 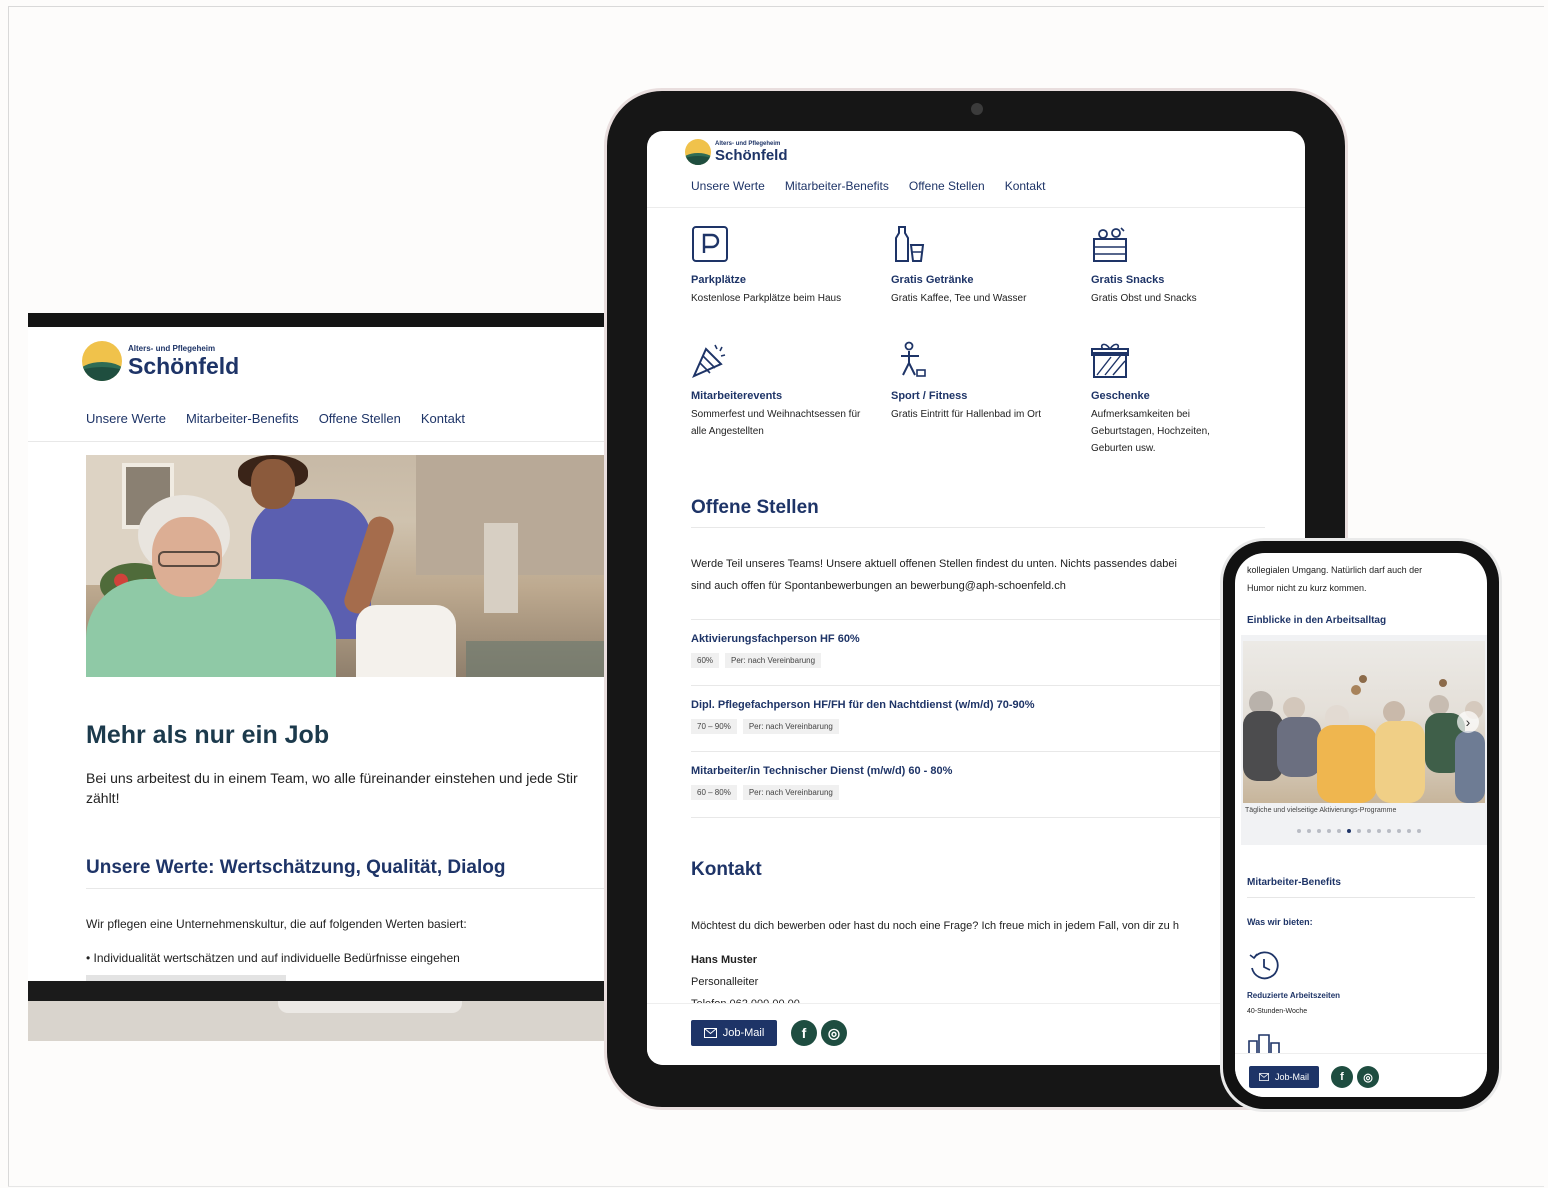 I want to click on fitness-icon, so click(x=913, y=359).